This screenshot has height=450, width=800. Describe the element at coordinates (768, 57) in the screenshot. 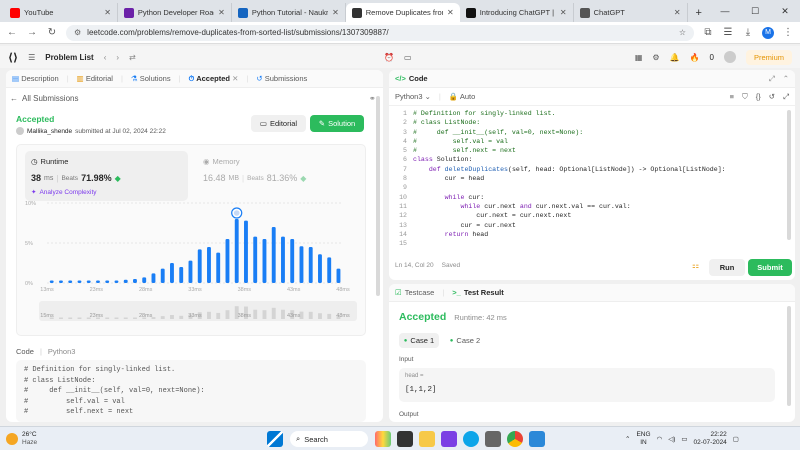

I see `premium-button: Premium` at that location.